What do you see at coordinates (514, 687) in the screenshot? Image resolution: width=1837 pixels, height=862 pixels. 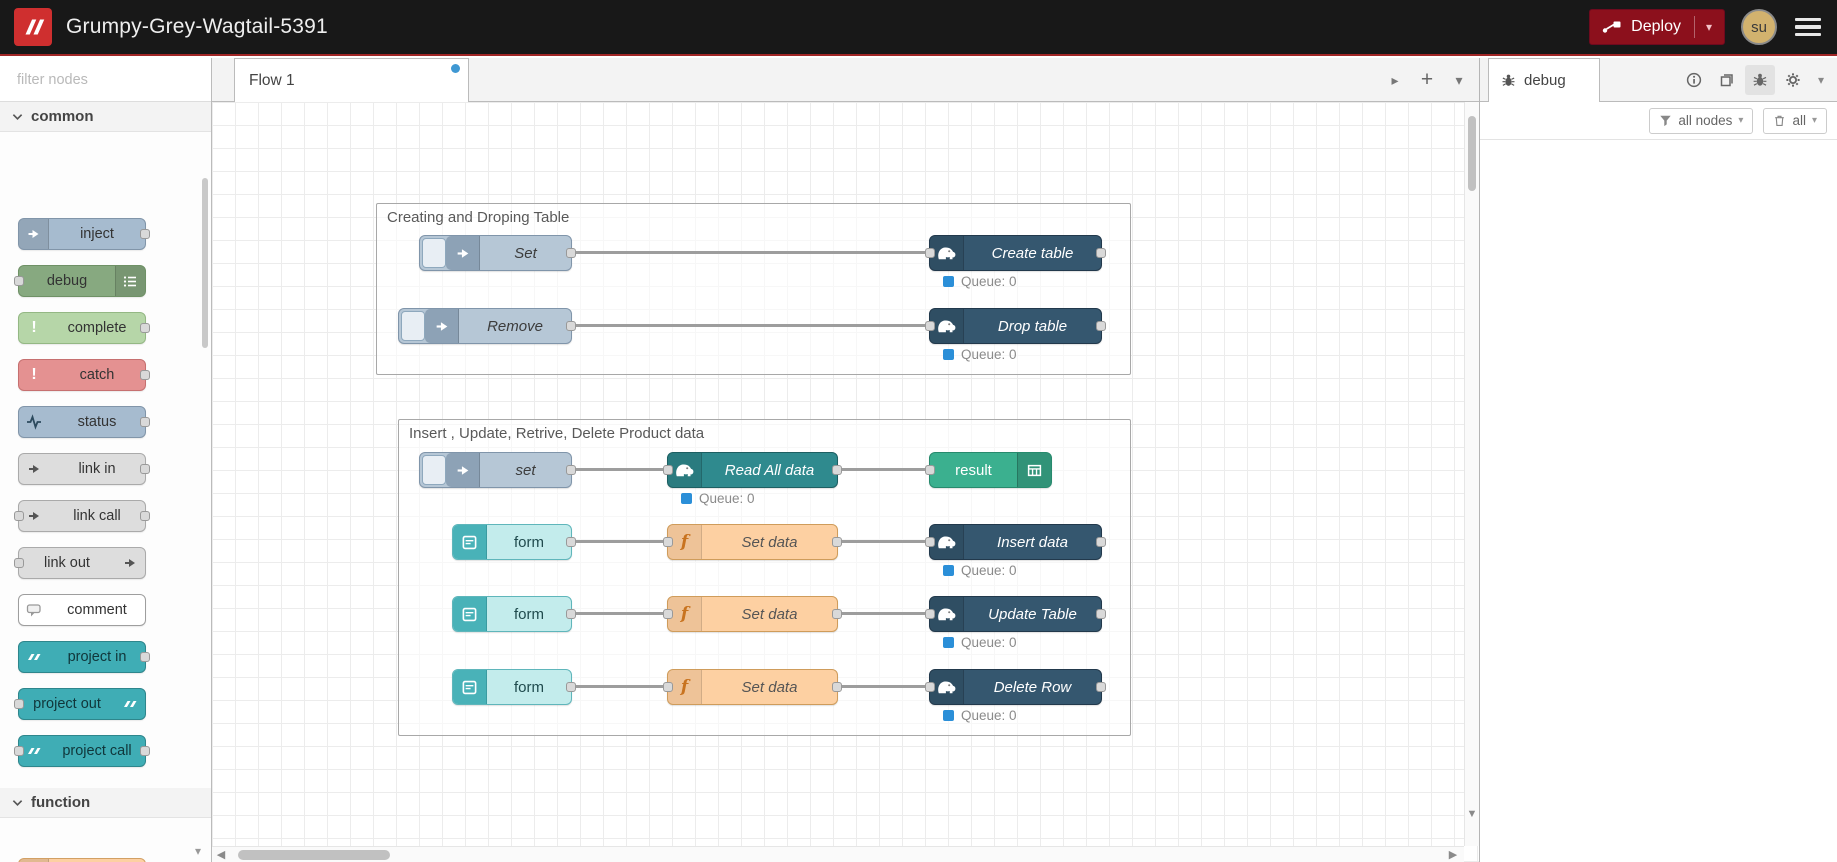 I see `node-form-delete: form` at bounding box center [514, 687].